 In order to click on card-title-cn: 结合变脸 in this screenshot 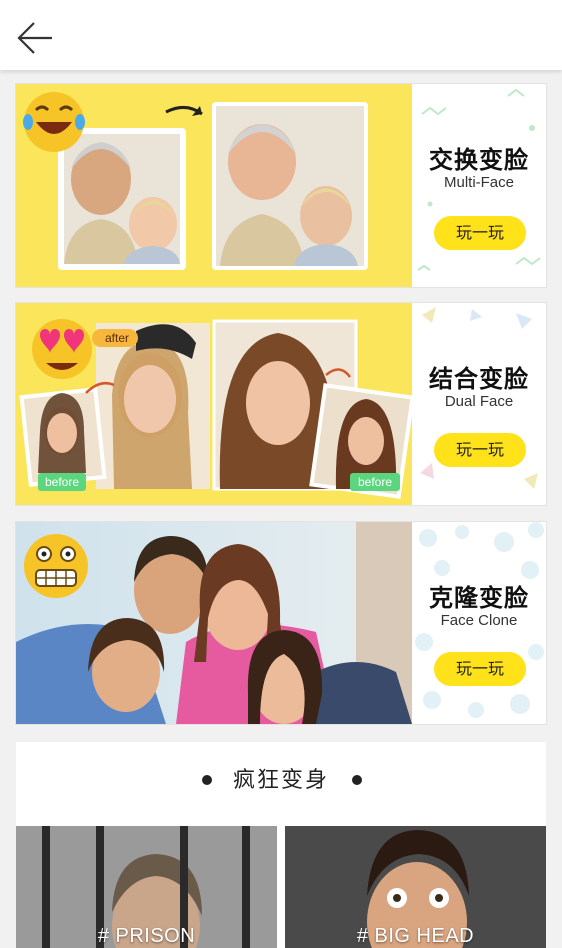, I will do `click(479, 378)`.